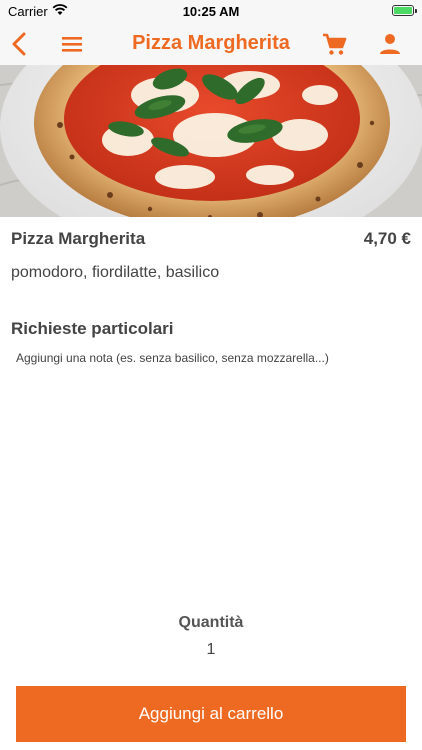 The image size is (422, 750). I want to click on quantity-value: 1, so click(211, 650).